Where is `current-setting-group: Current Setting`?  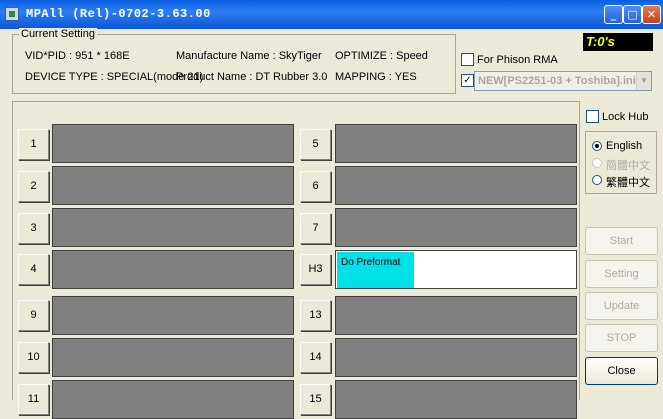 current-setting-group: Current Setting is located at coordinates (234, 61).